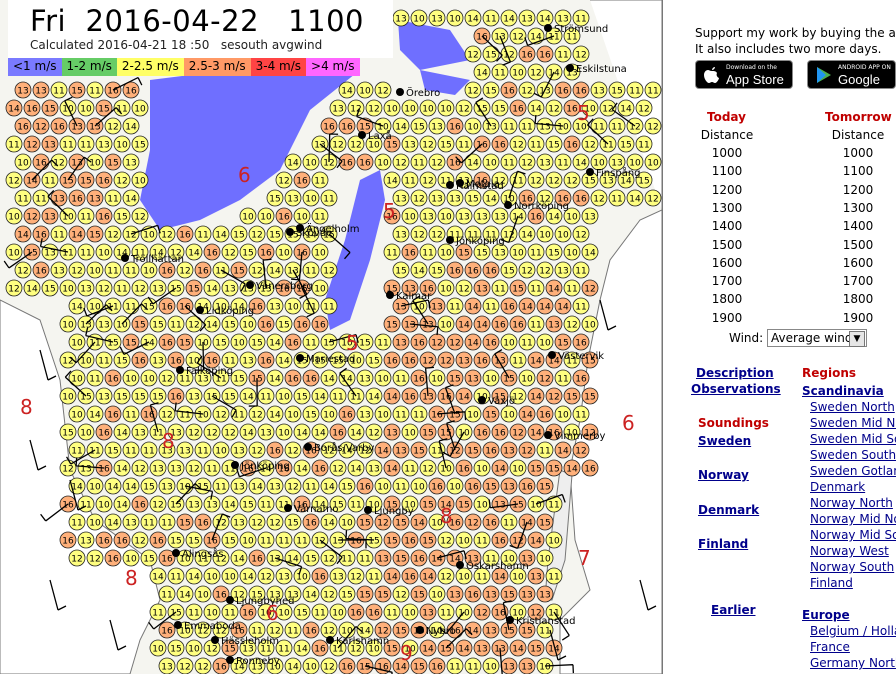 This screenshot has width=896, height=674. I want to click on wind-select: Average wind ▼, so click(817, 338).